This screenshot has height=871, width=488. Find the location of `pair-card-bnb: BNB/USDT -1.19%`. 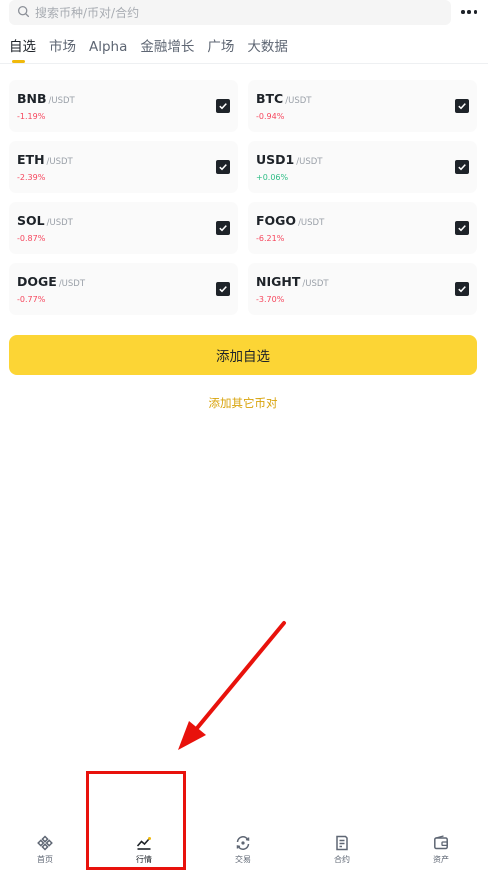

pair-card-bnb: BNB/USDT -1.19% is located at coordinates (123, 106).